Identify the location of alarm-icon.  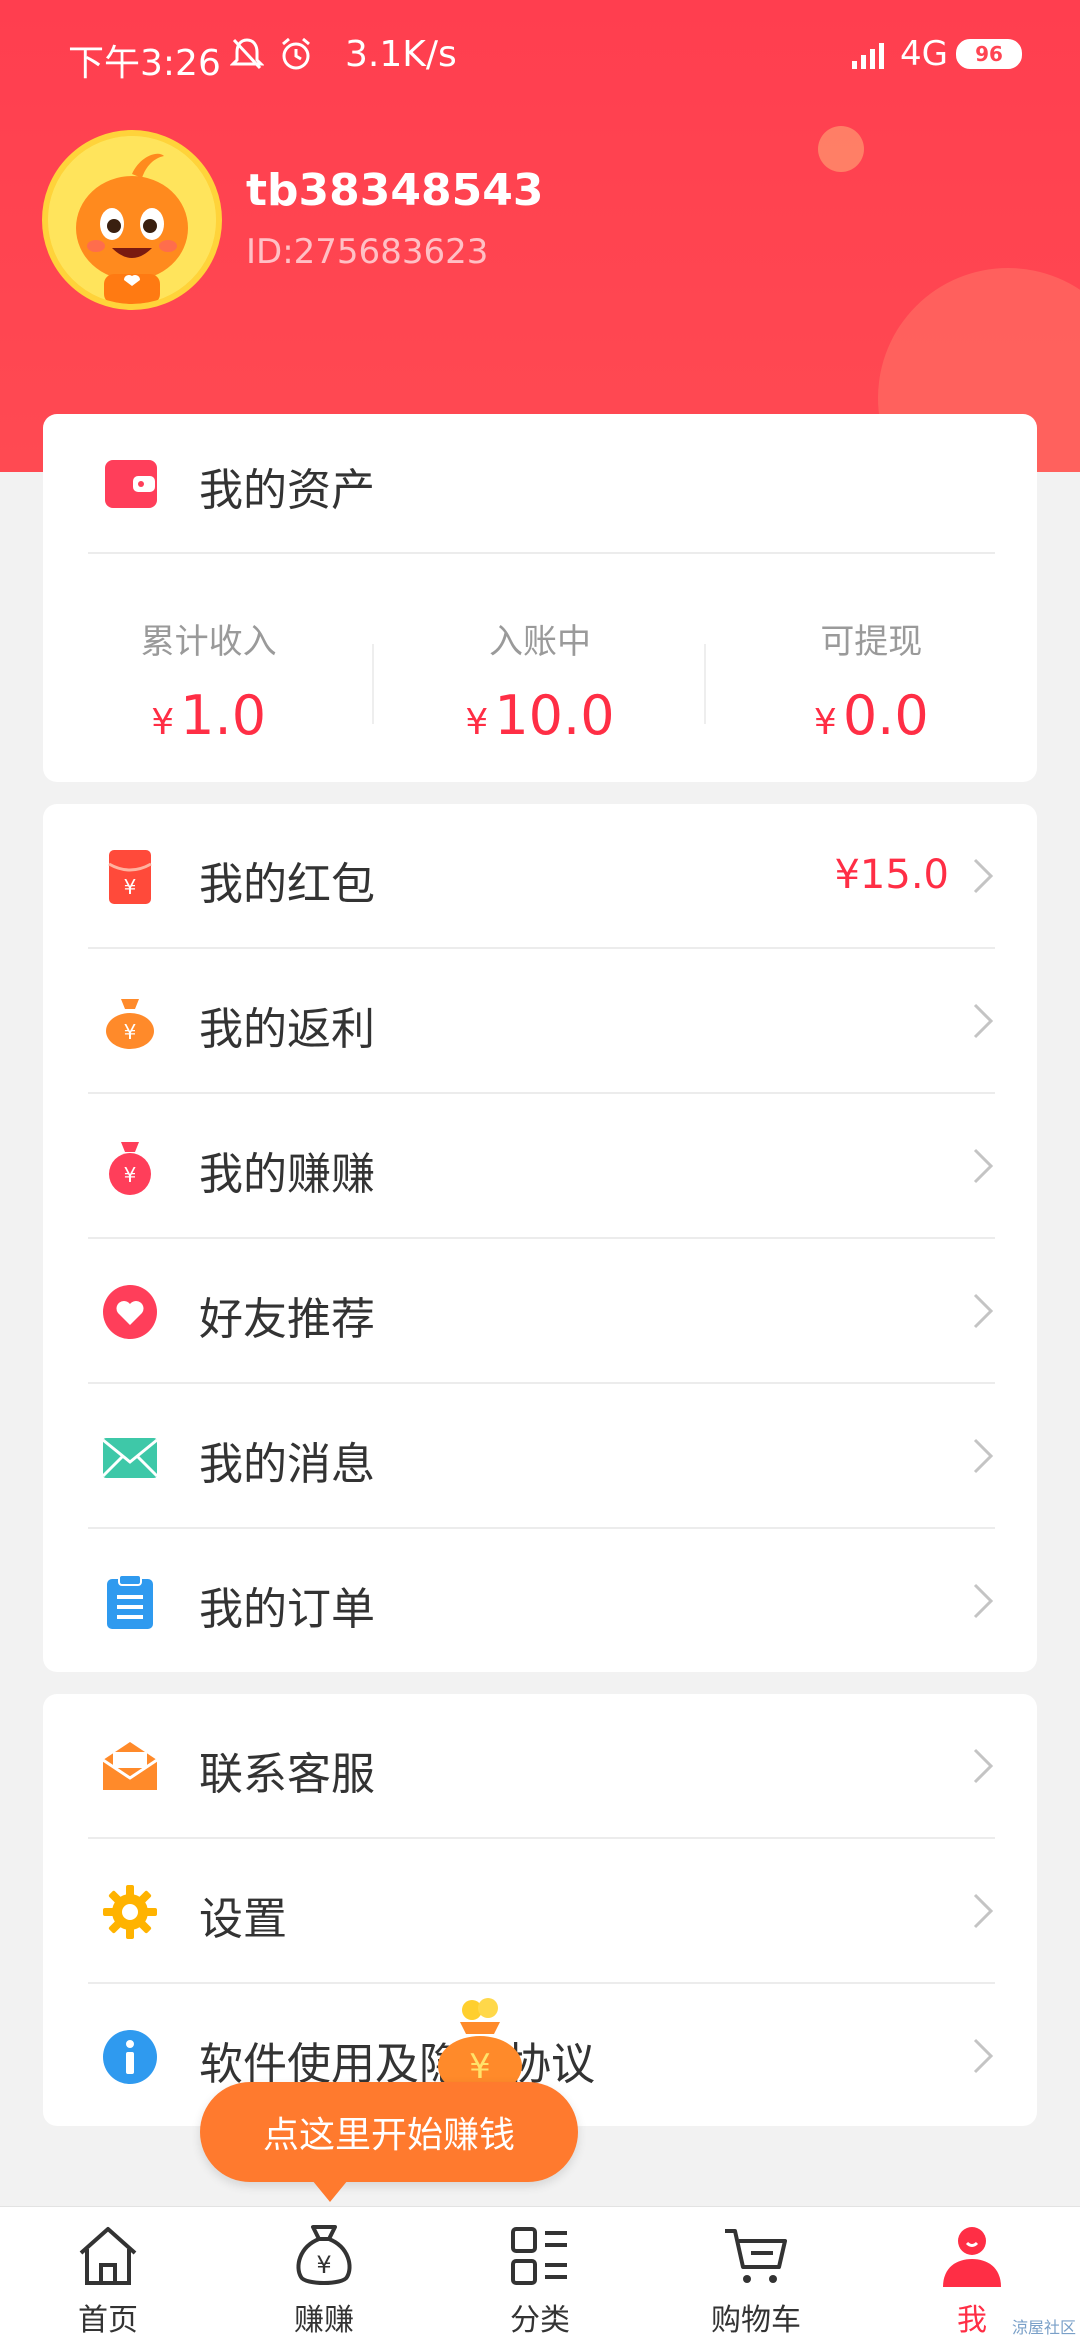
(296, 53).